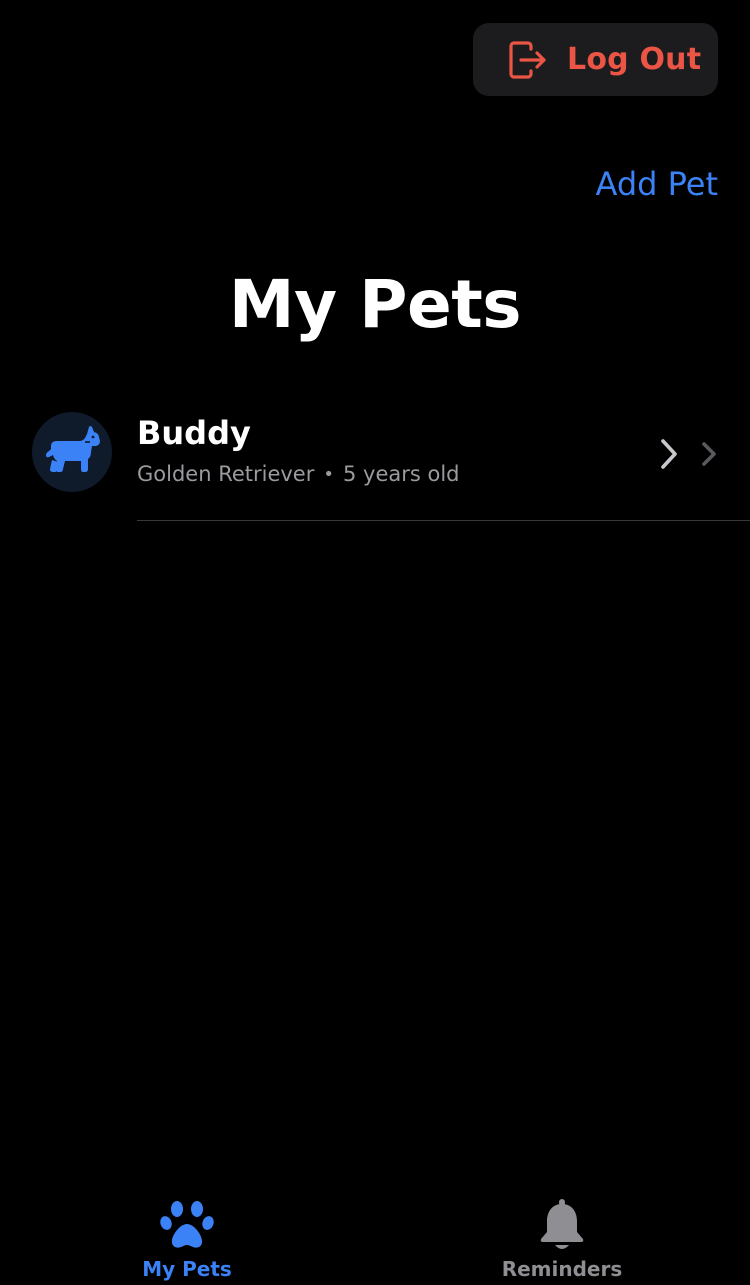 The image size is (750, 1285). I want to click on add-pet-button: Add Pet, so click(656, 184).